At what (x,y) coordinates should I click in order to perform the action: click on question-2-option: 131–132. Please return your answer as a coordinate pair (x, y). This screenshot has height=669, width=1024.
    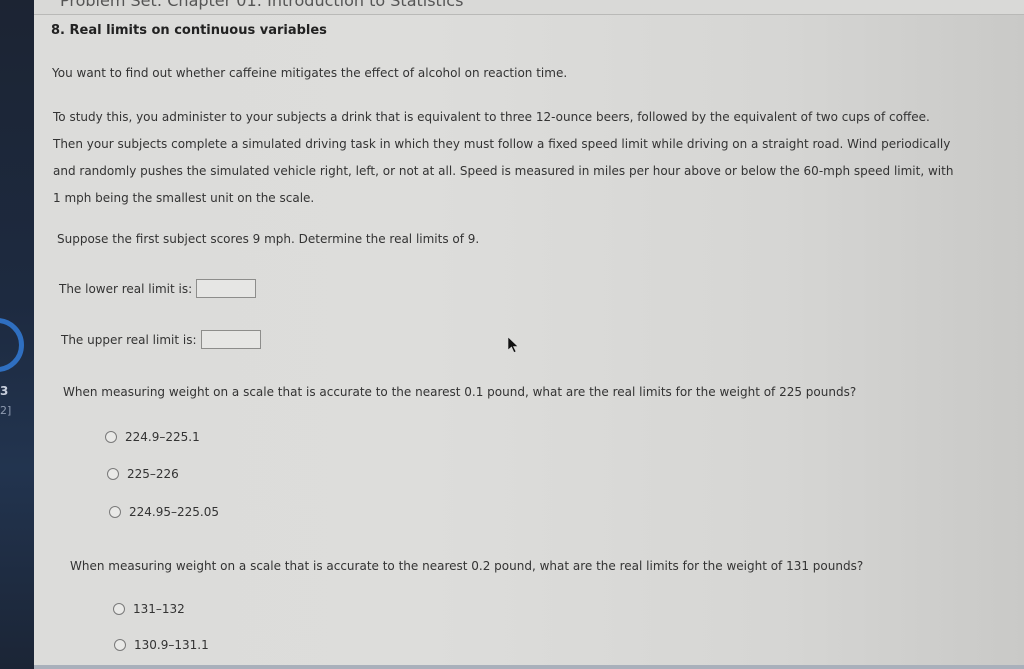
    Looking at the image, I should click on (149, 609).